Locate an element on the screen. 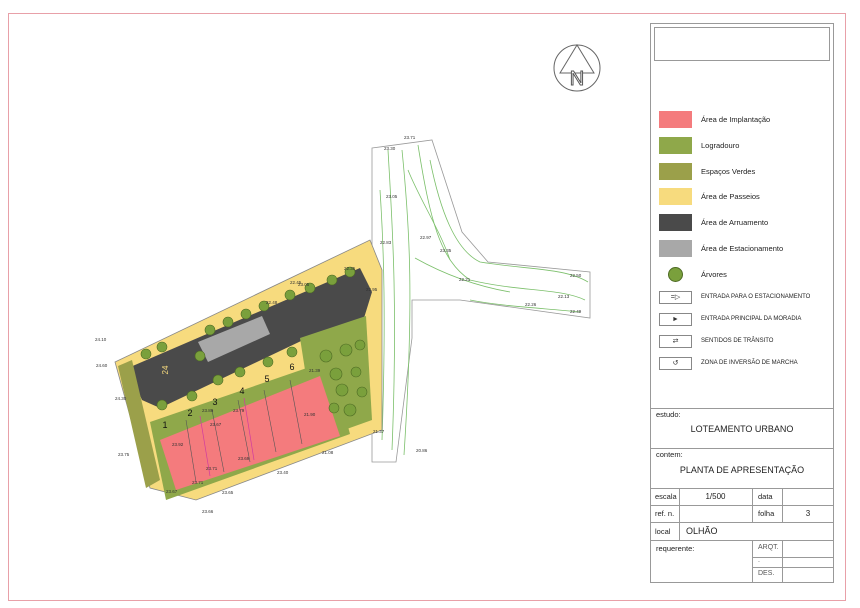 This screenshot has height=608, width=860. local-caption: local is located at coordinates (663, 531).